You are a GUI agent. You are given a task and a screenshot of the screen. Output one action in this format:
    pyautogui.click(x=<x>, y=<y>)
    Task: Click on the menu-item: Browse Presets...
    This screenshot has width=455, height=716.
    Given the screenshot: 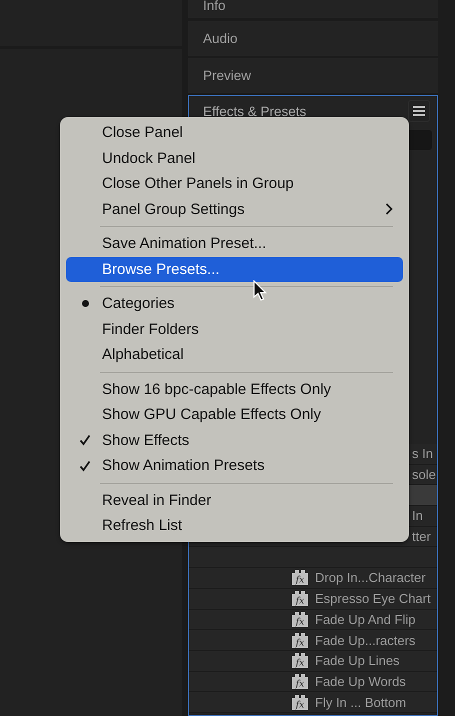 What is the action you would take?
    pyautogui.click(x=234, y=269)
    